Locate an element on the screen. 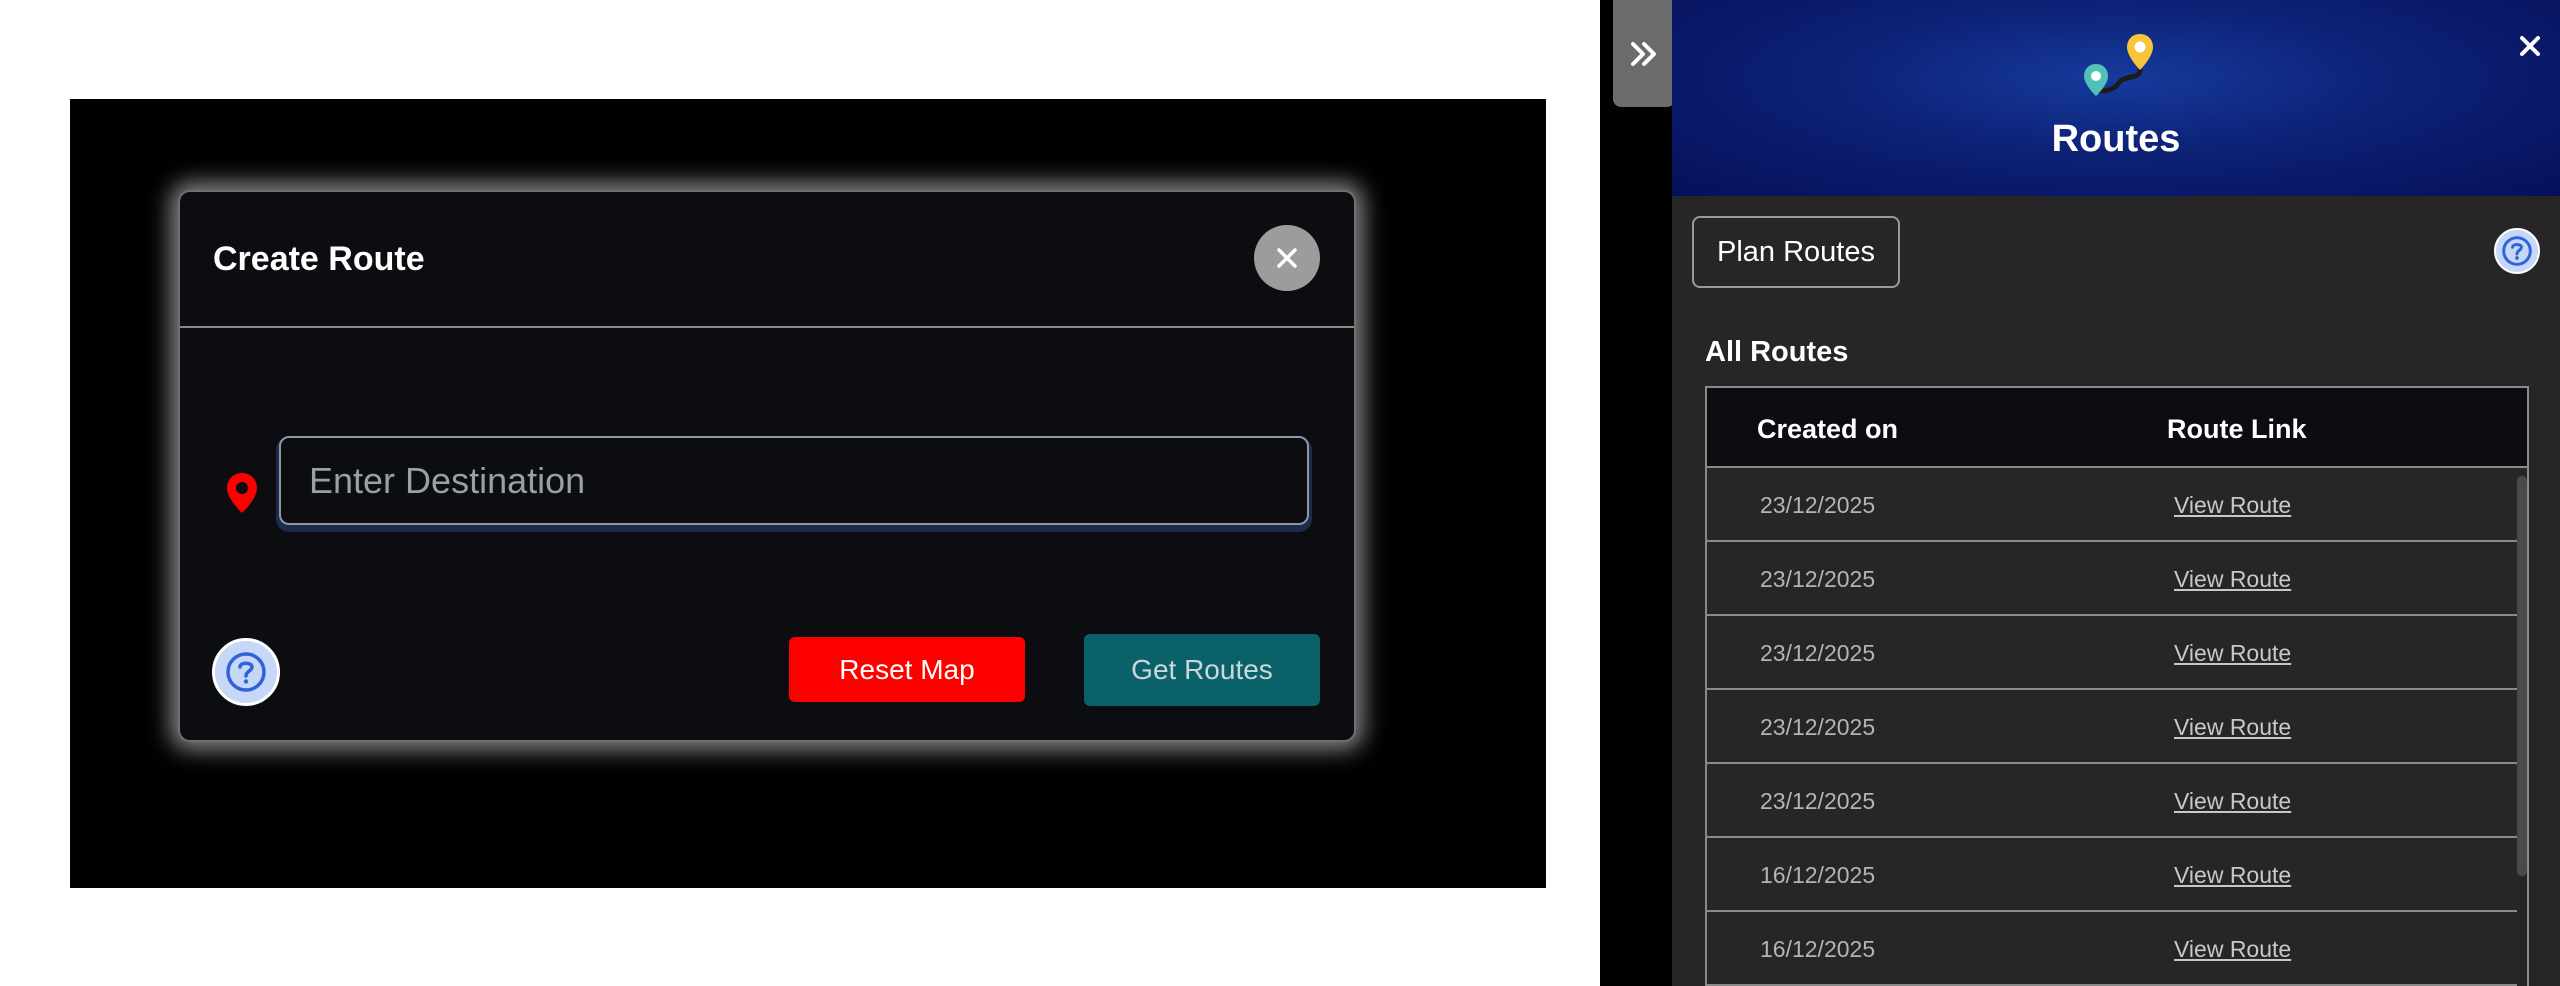 This screenshot has height=986, width=2560. panel-help-button is located at coordinates (2517, 251).